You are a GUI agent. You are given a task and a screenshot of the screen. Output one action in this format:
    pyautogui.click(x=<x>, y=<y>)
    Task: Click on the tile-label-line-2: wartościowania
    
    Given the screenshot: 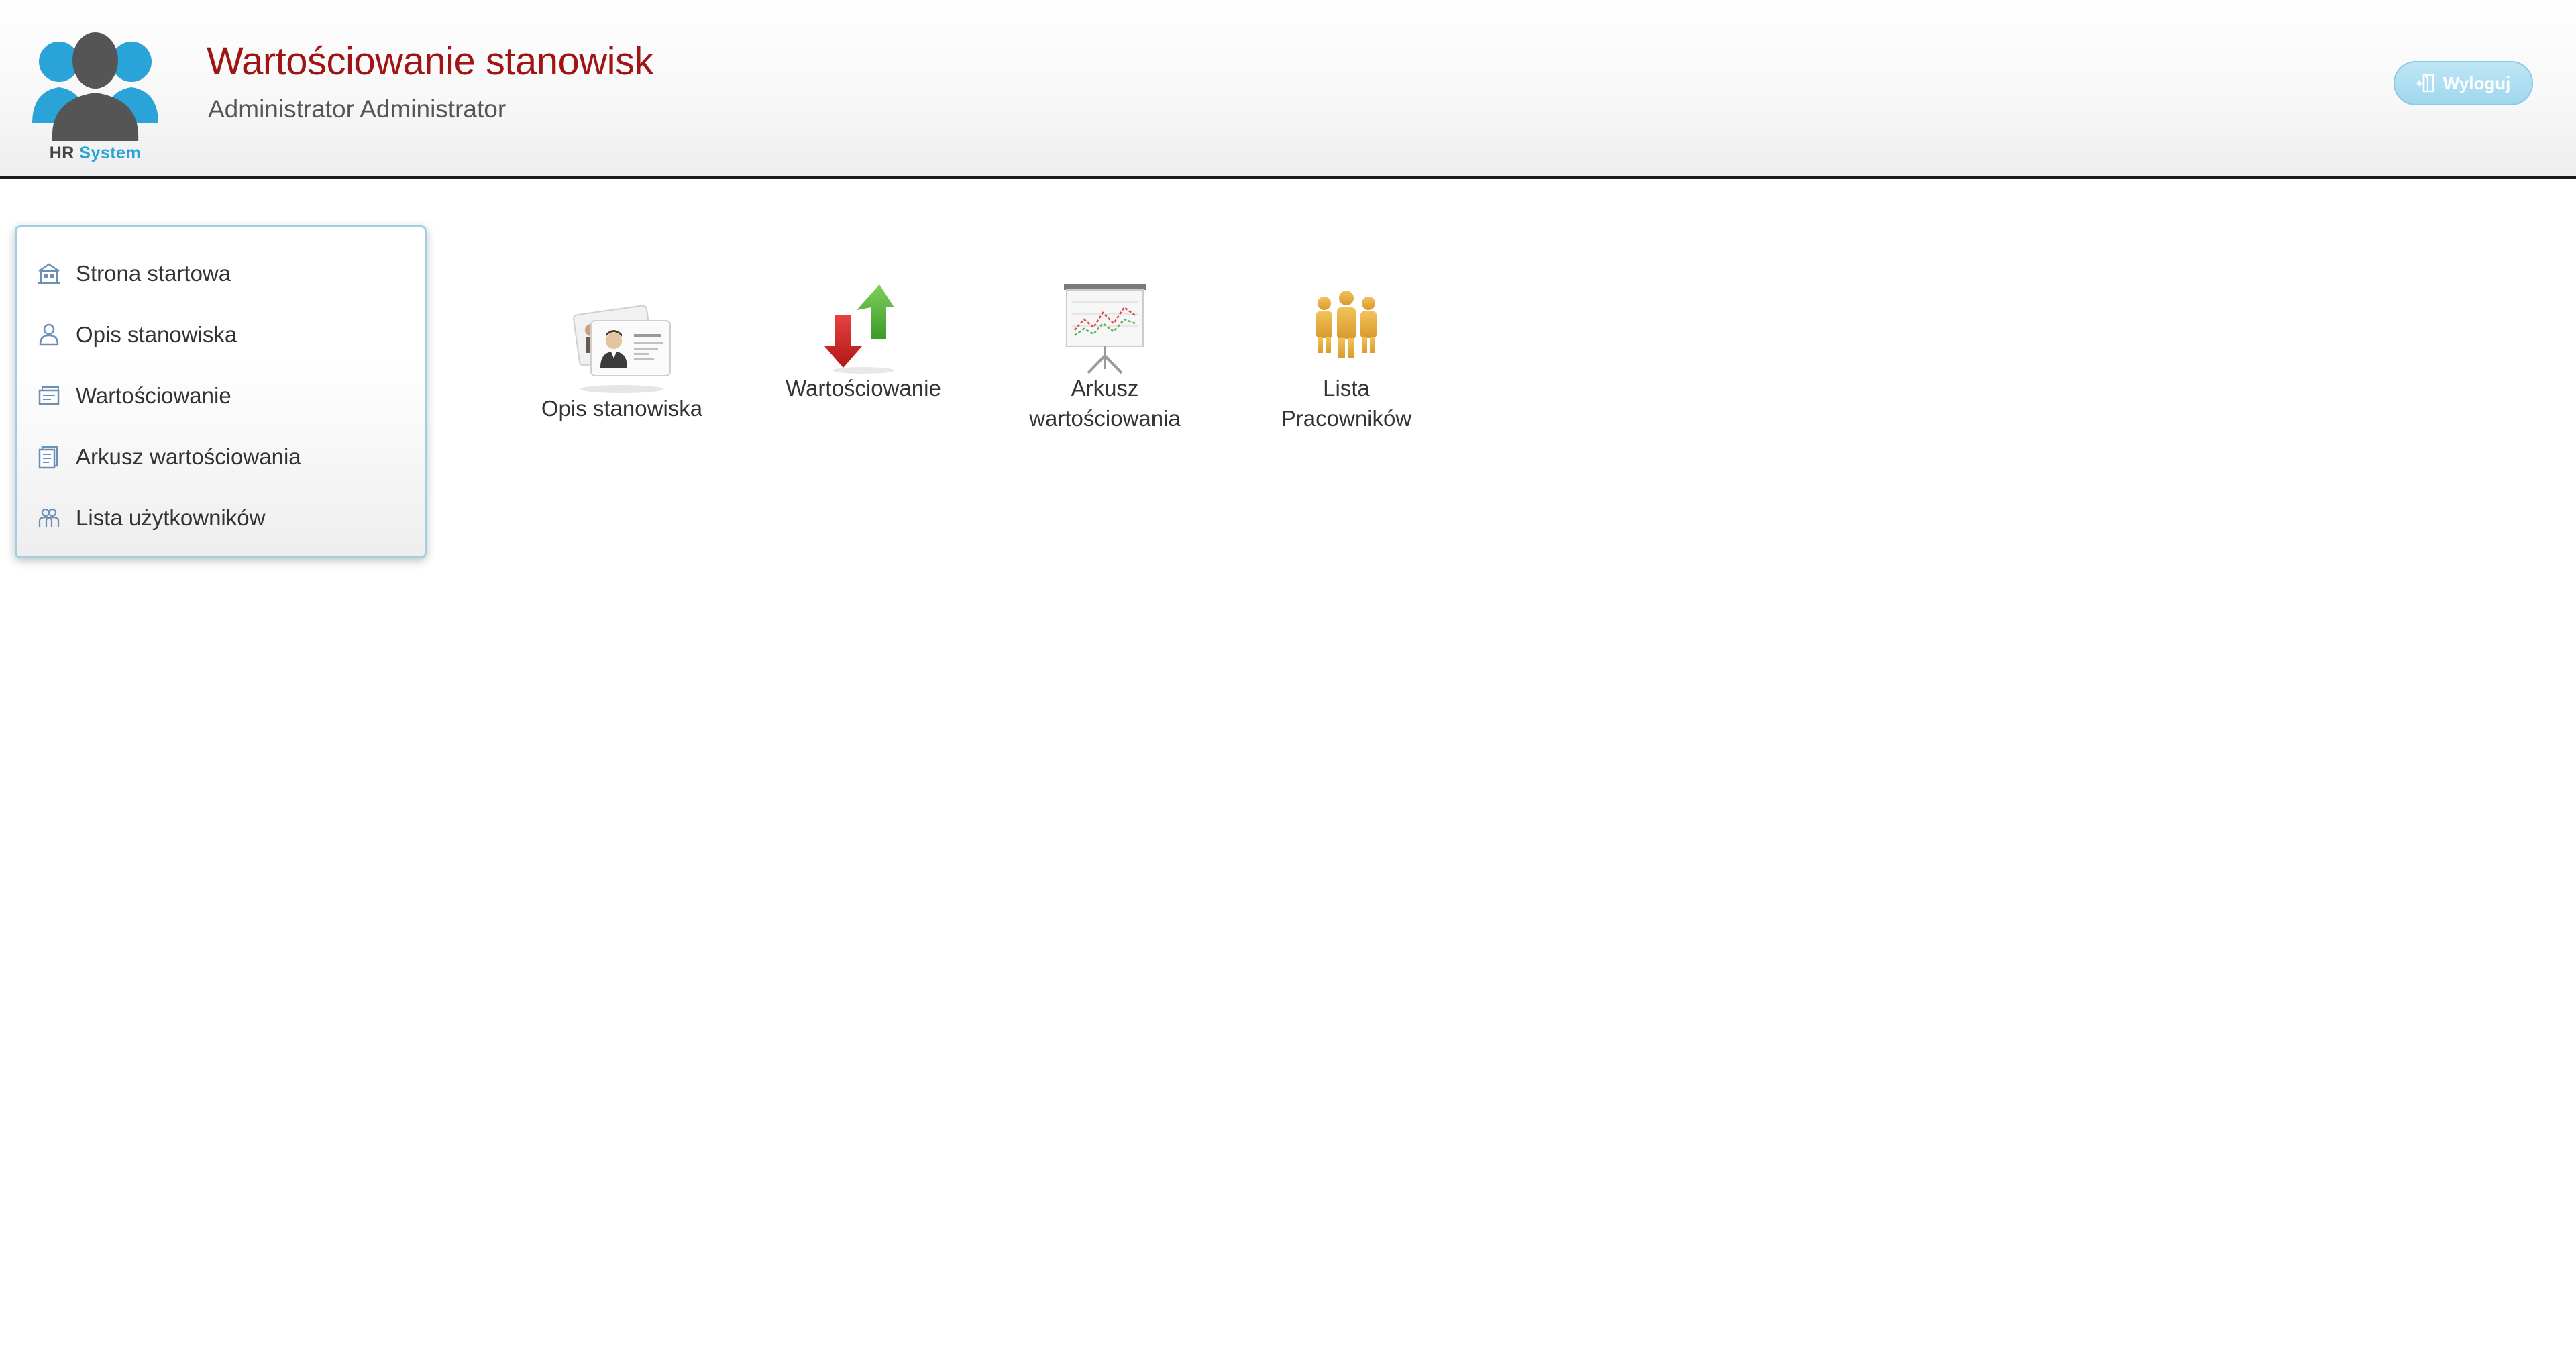 What is the action you would take?
    pyautogui.click(x=1105, y=418)
    